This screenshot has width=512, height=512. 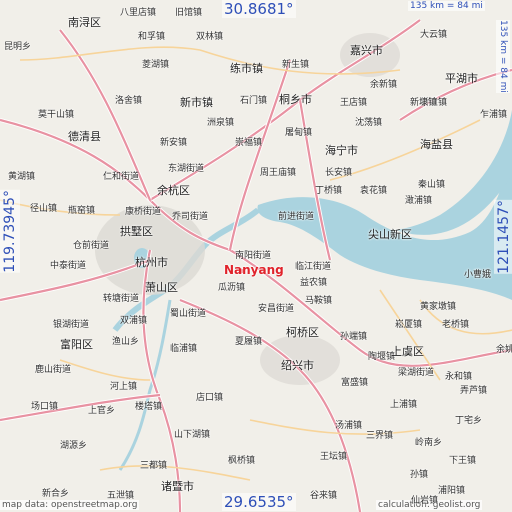 I want to click on town-label: 新生镇, so click(x=296, y=65).